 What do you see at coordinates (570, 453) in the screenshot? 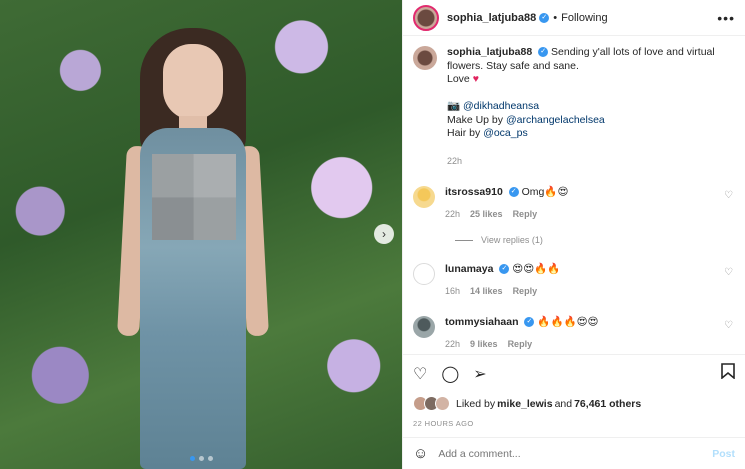
I see `comment-input` at bounding box center [570, 453].